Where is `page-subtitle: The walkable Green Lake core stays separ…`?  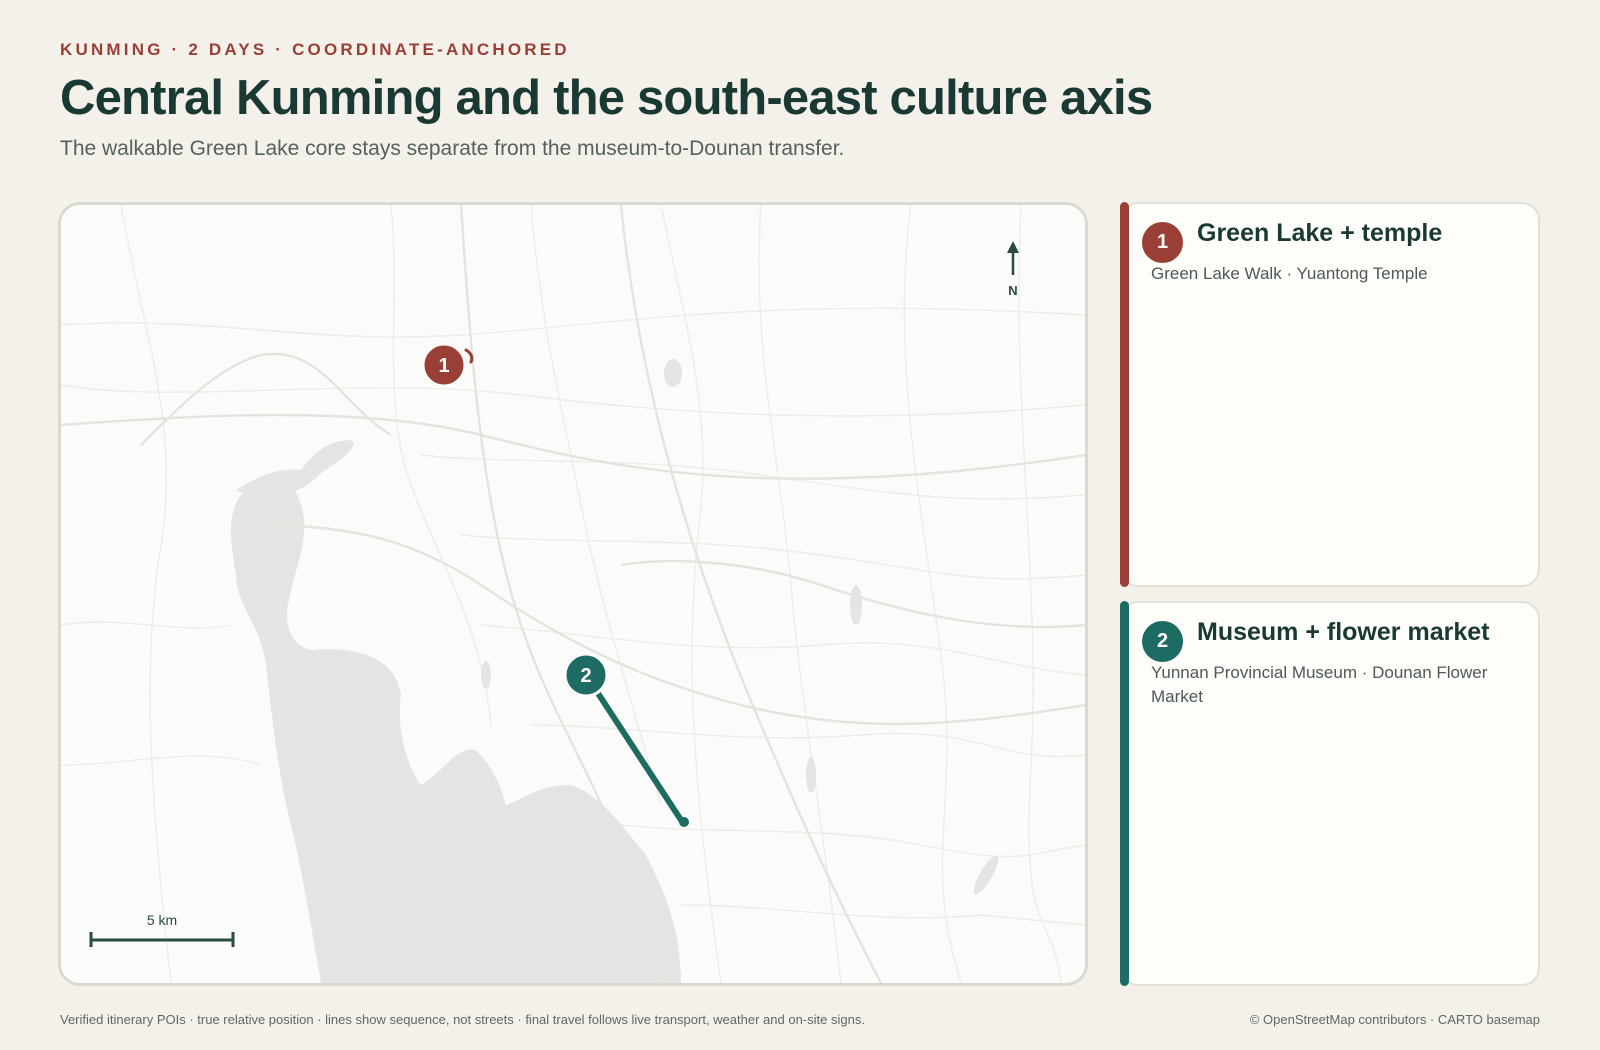 page-subtitle: The walkable Green Lake core stays separ… is located at coordinates (452, 148).